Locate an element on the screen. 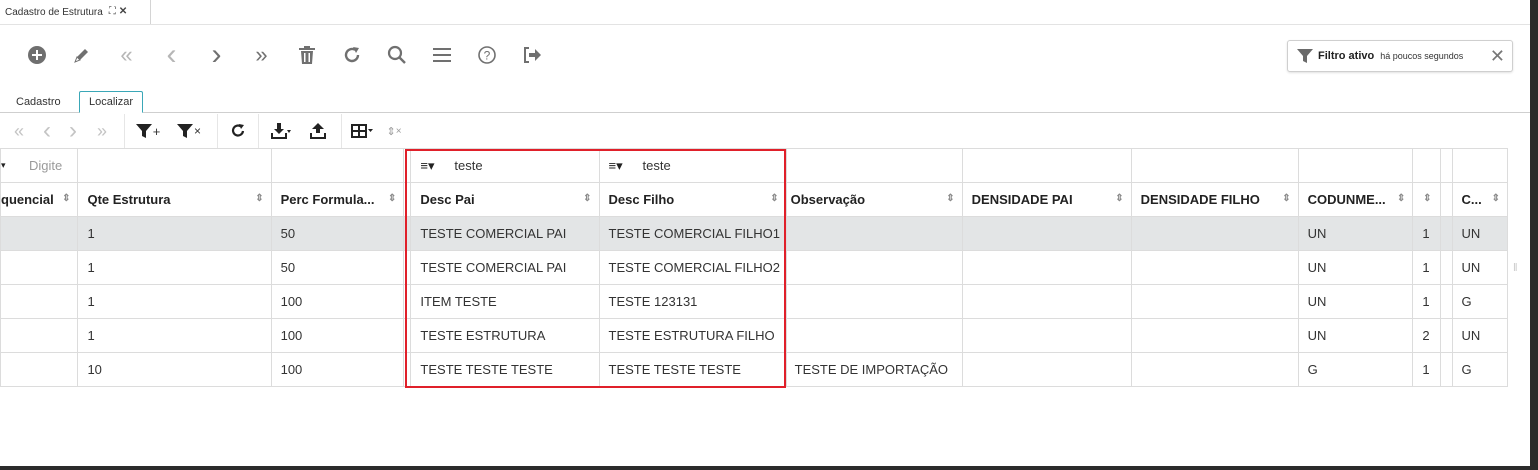 This screenshot has height=470, width=1538. edit-button is located at coordinates (81, 55).